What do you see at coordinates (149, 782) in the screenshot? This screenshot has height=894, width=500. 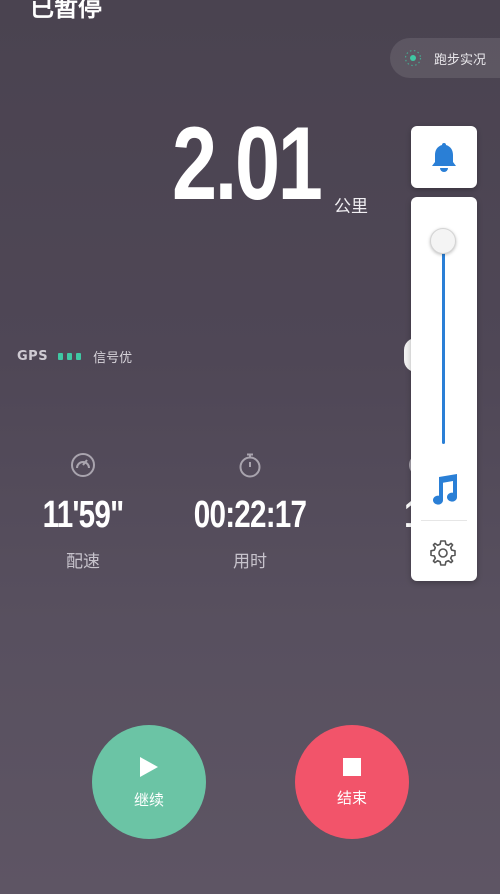 I see `continue-button: 继续` at bounding box center [149, 782].